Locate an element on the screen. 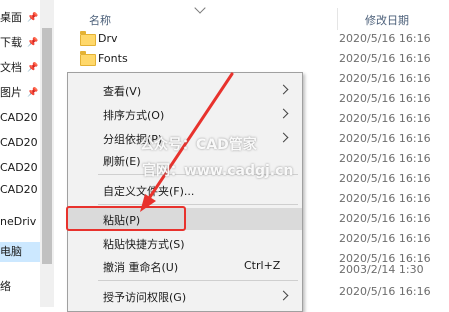 Image resolution: width=449 pixels, height=312 pixels. arrow-head is located at coordinates (148, 203).